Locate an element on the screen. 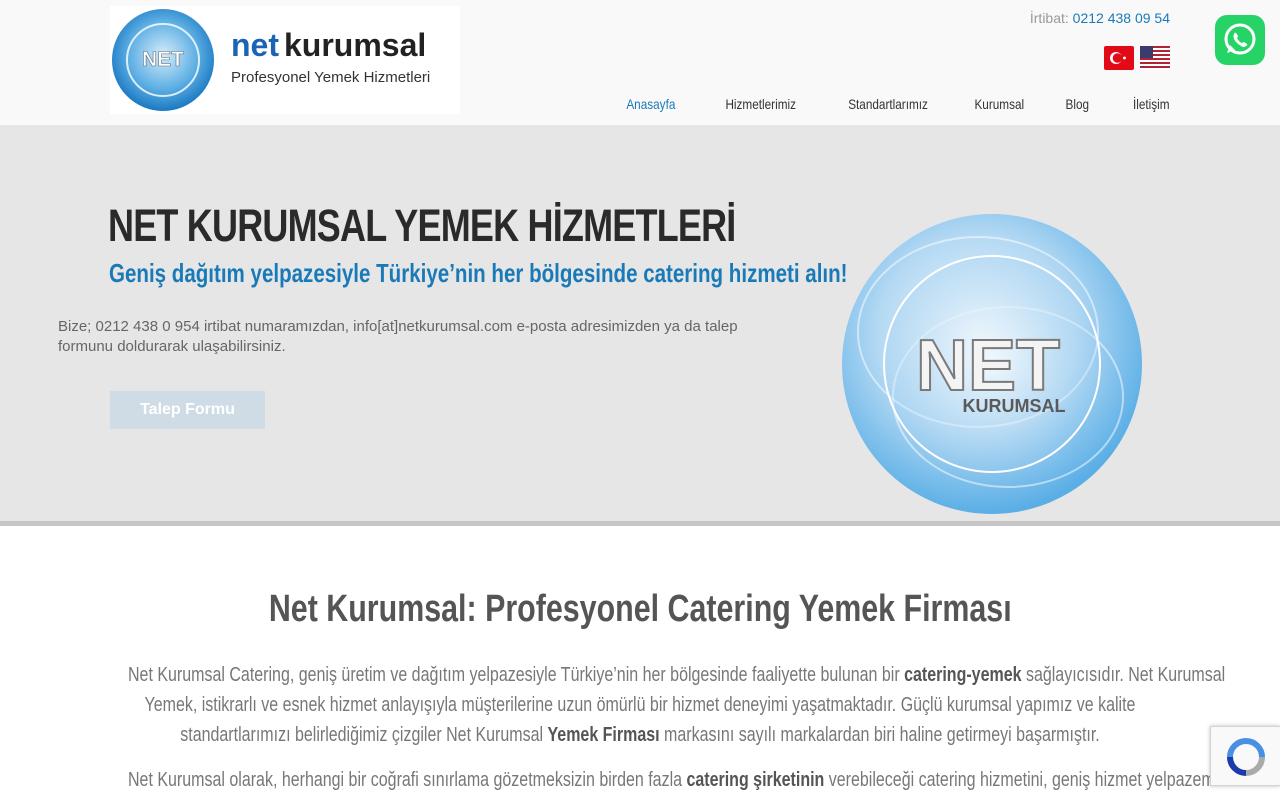 The height and width of the screenshot is (800, 1280). svg-text: kurumsal is located at coordinates (355, 45).